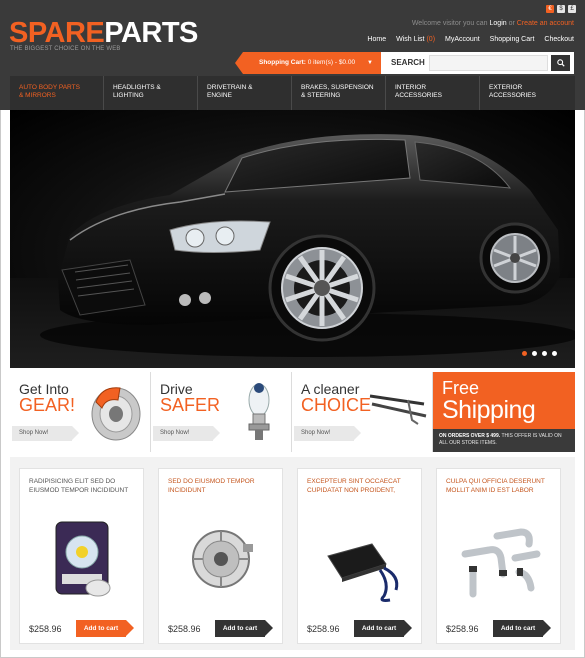 The height and width of the screenshot is (658, 585). Describe the element at coordinates (498, 23) in the screenshot. I see `login-link: Login` at that location.